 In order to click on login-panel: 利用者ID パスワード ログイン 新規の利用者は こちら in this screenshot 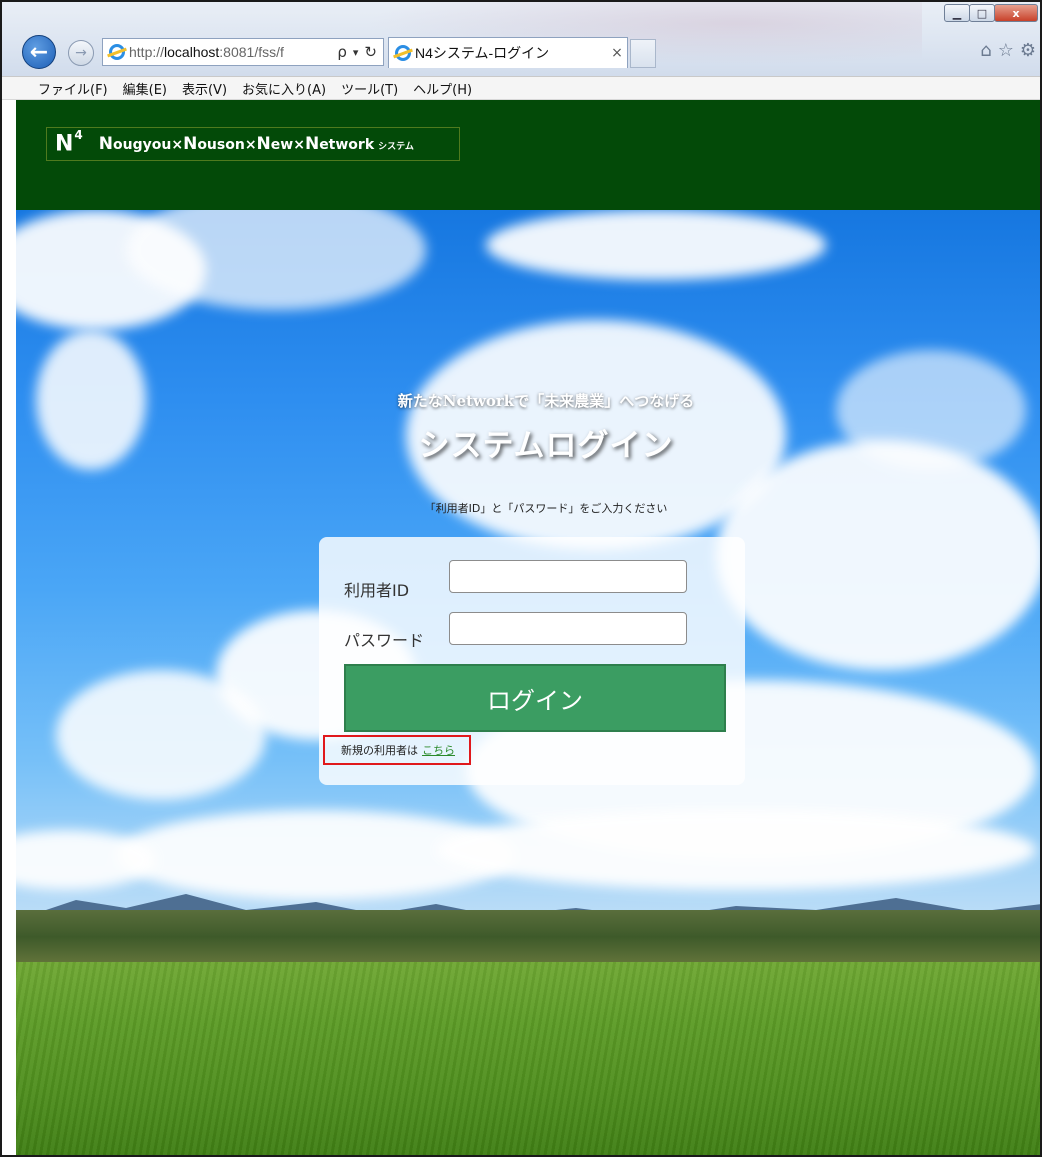, I will do `click(532, 661)`.